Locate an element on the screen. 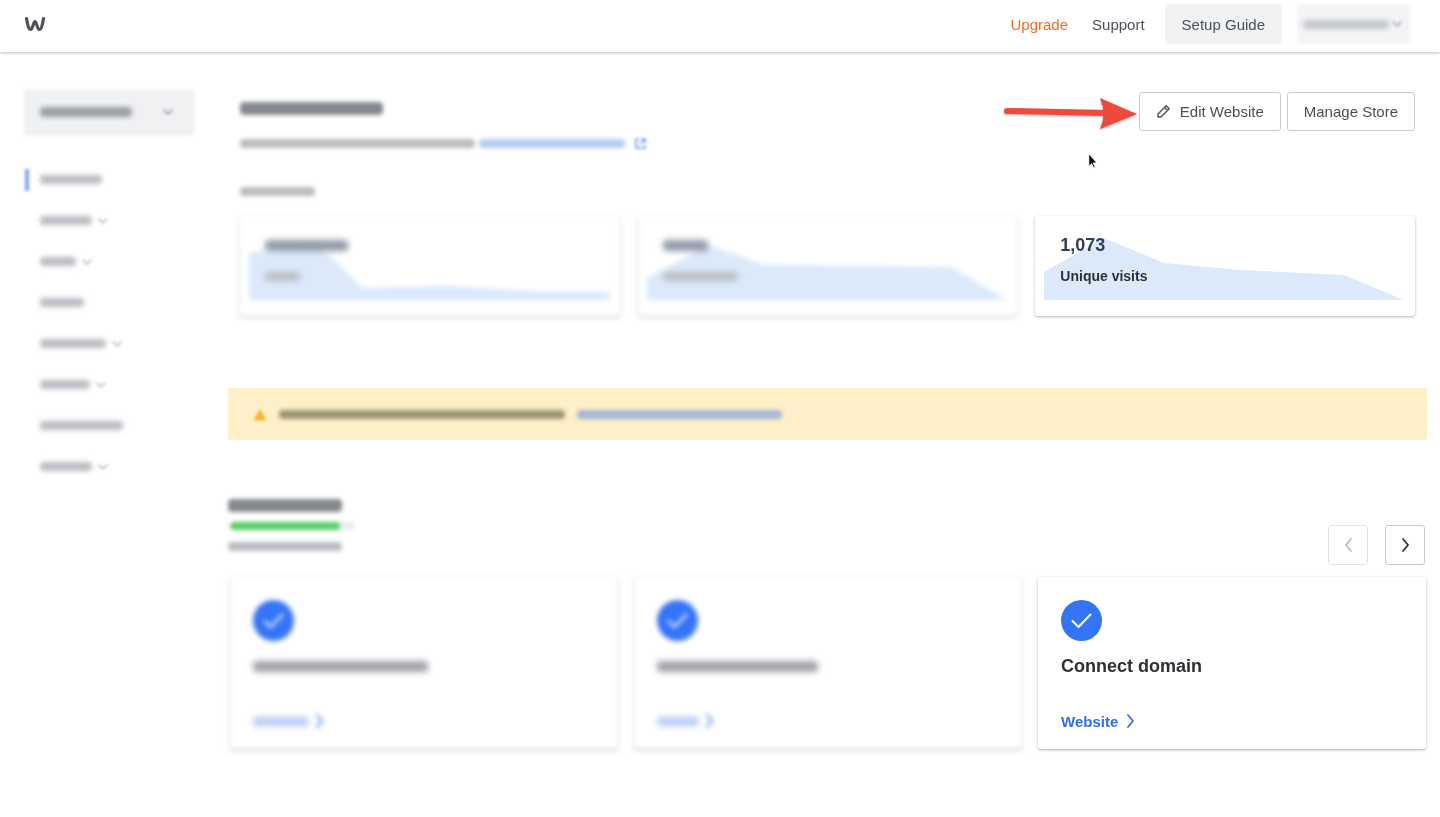 The image size is (1440, 817). pencil-icon is located at coordinates (1163, 111).